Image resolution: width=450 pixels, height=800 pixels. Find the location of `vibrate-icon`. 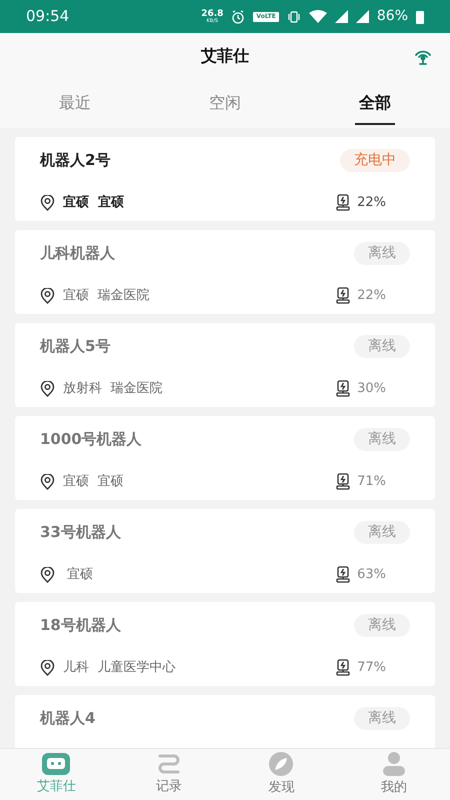

vibrate-icon is located at coordinates (293, 17).